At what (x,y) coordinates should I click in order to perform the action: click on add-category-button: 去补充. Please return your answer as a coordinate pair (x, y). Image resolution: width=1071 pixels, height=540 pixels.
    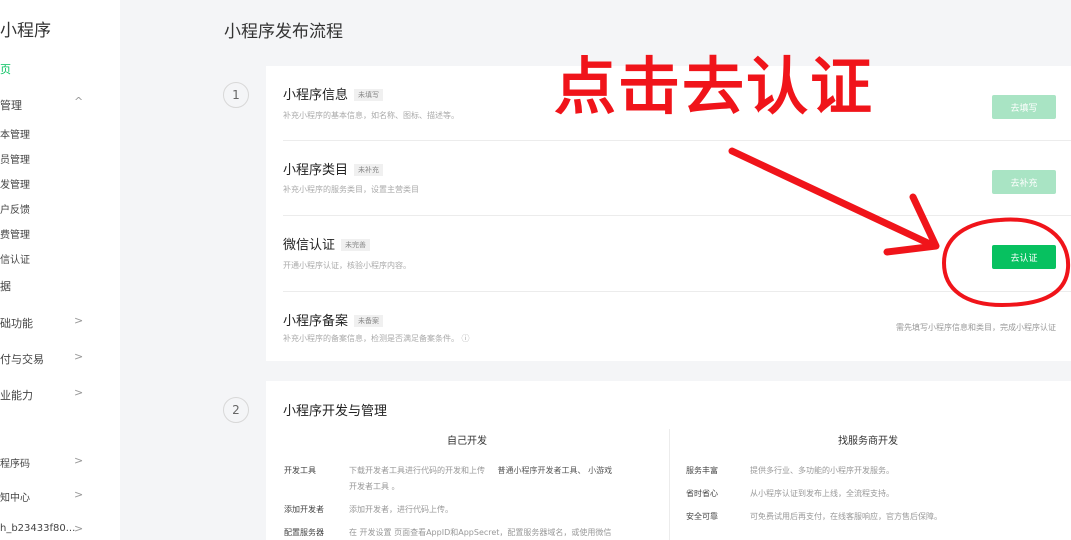
    Looking at the image, I should click on (1024, 182).